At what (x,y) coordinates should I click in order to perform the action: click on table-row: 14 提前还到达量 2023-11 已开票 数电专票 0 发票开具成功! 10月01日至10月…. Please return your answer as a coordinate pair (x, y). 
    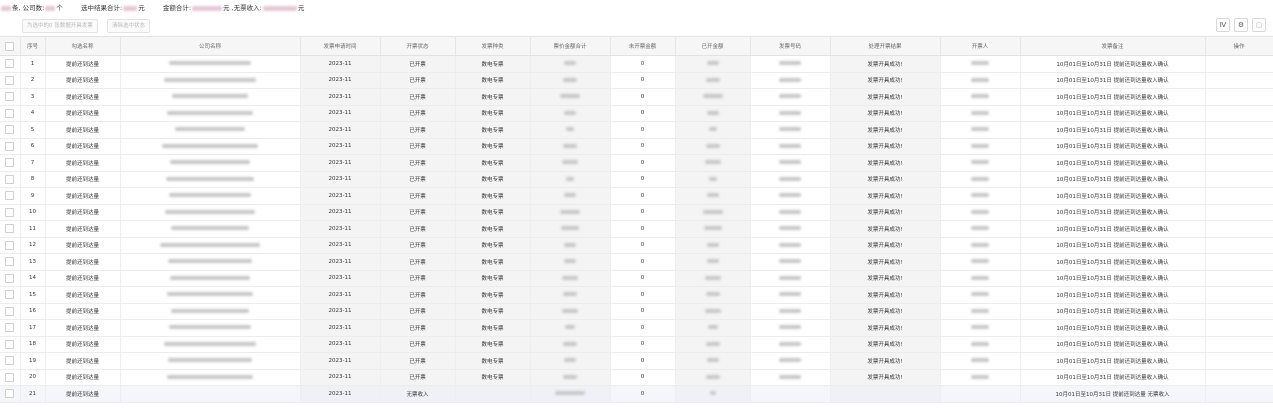
    Looking at the image, I should click on (636, 278).